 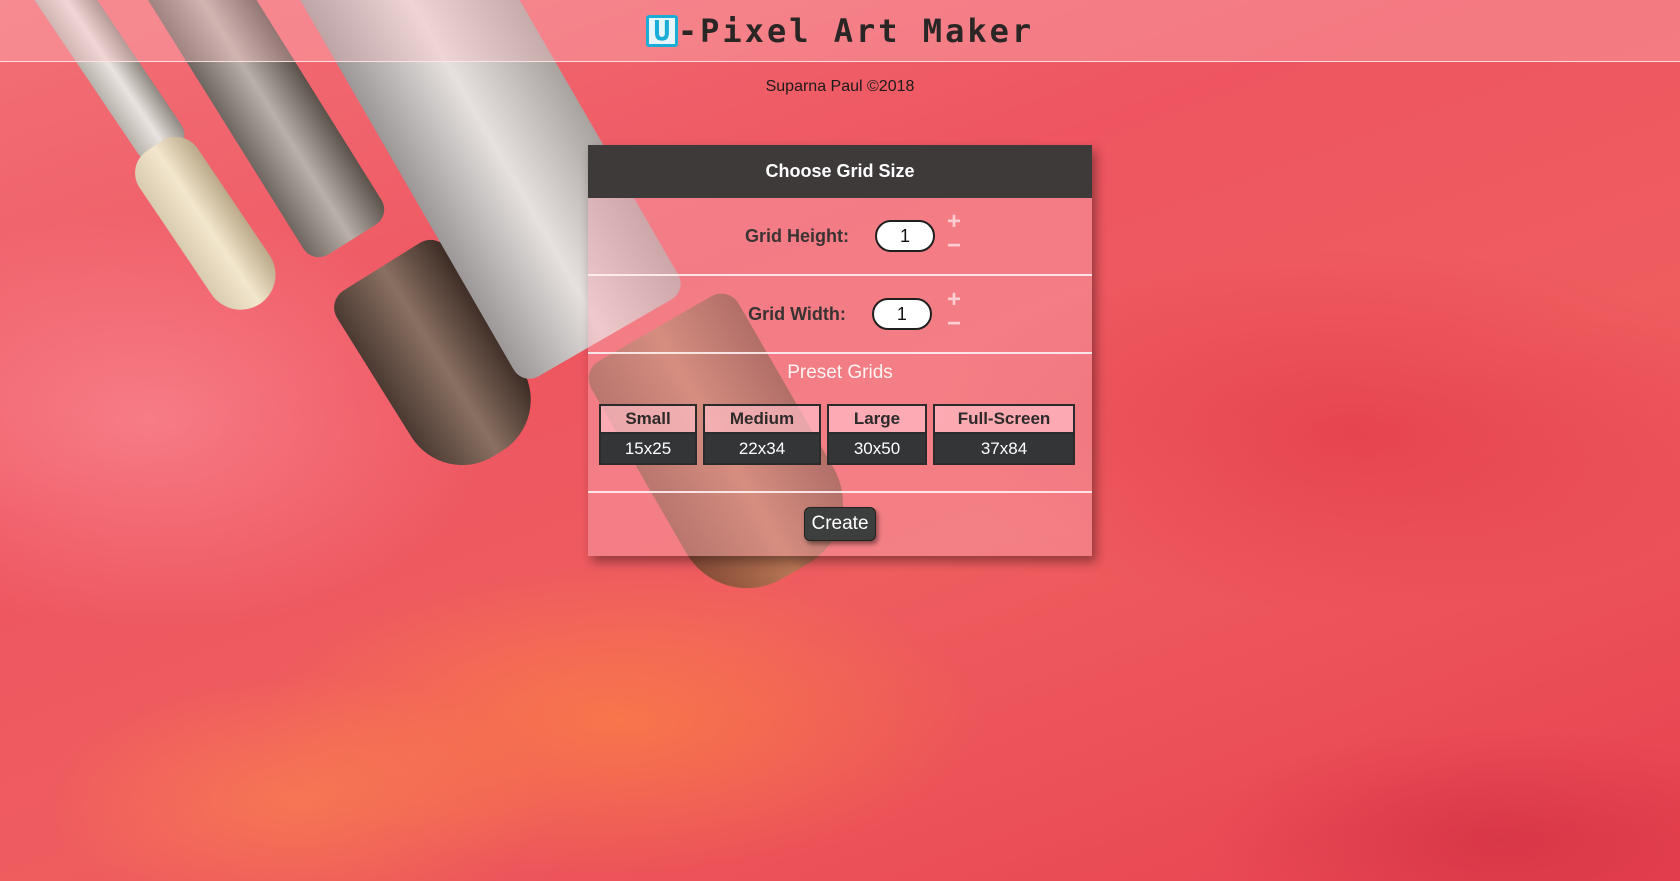 I want to click on title-wrap: U -Pixel Art Maker, so click(x=840, y=30).